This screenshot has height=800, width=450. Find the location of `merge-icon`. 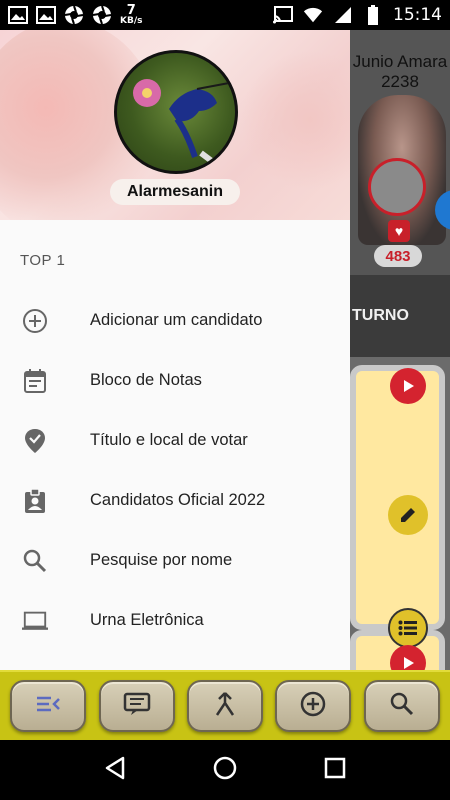

merge-icon is located at coordinates (225, 706).